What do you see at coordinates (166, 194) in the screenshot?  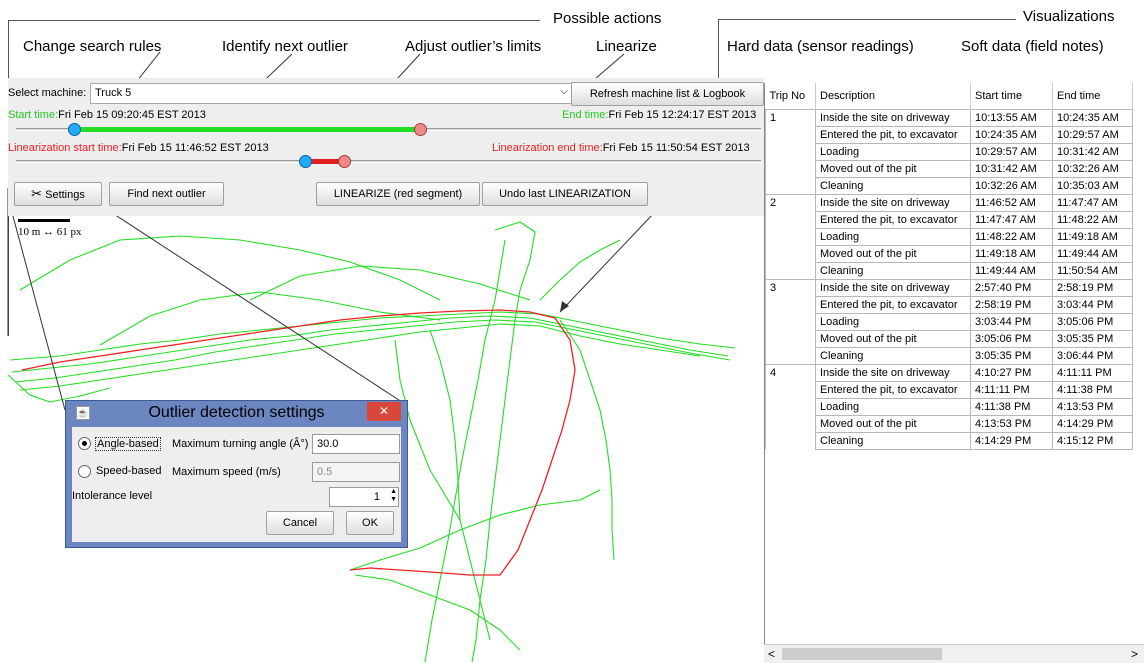 I see `find-next-outlier-button: Find next outlier` at bounding box center [166, 194].